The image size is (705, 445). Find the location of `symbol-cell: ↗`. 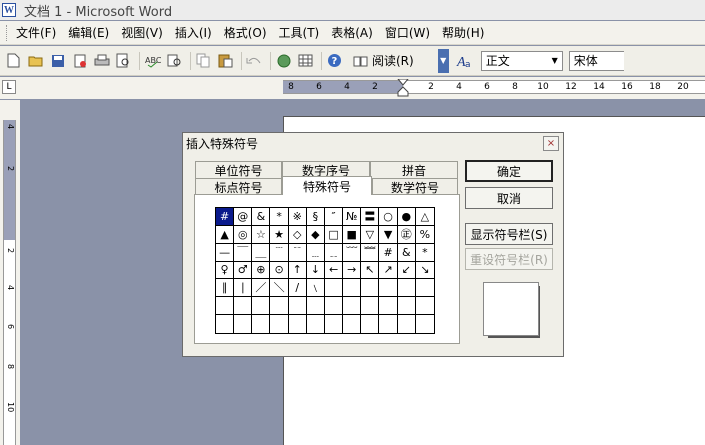

symbol-cell: ↗ is located at coordinates (388, 270).